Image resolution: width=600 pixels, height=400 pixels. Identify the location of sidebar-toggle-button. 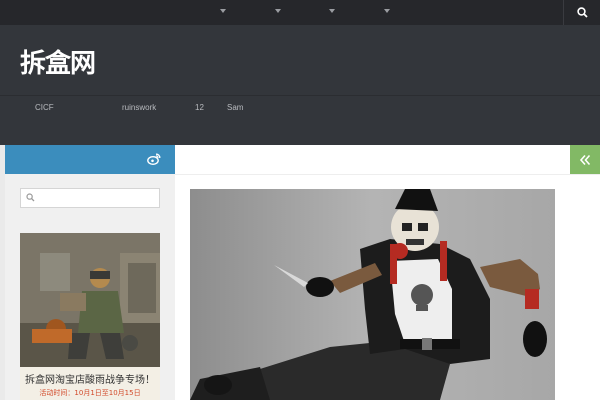
(585, 159).